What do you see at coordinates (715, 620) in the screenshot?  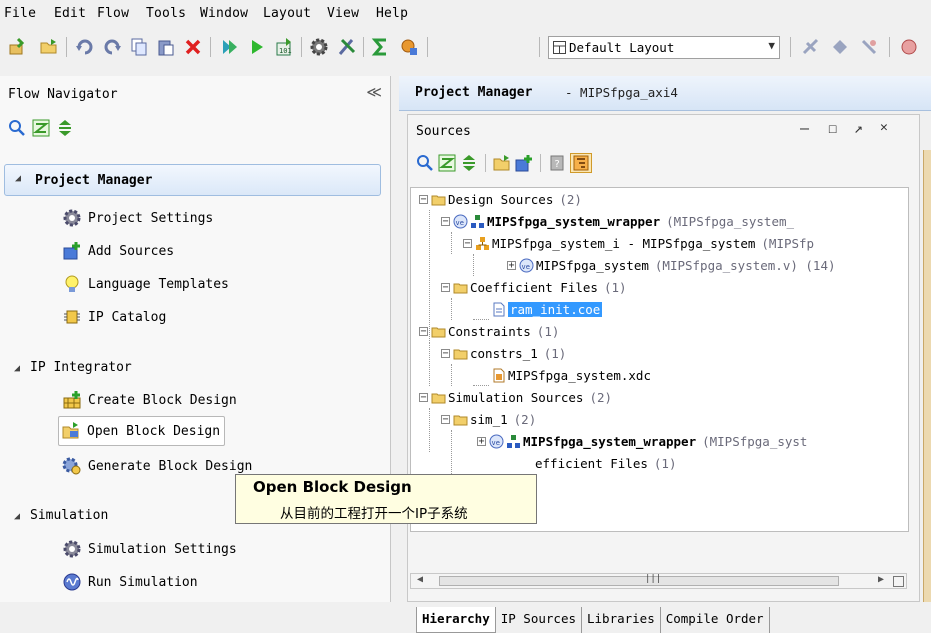 I see `tab-compile-order: Compile Order` at bounding box center [715, 620].